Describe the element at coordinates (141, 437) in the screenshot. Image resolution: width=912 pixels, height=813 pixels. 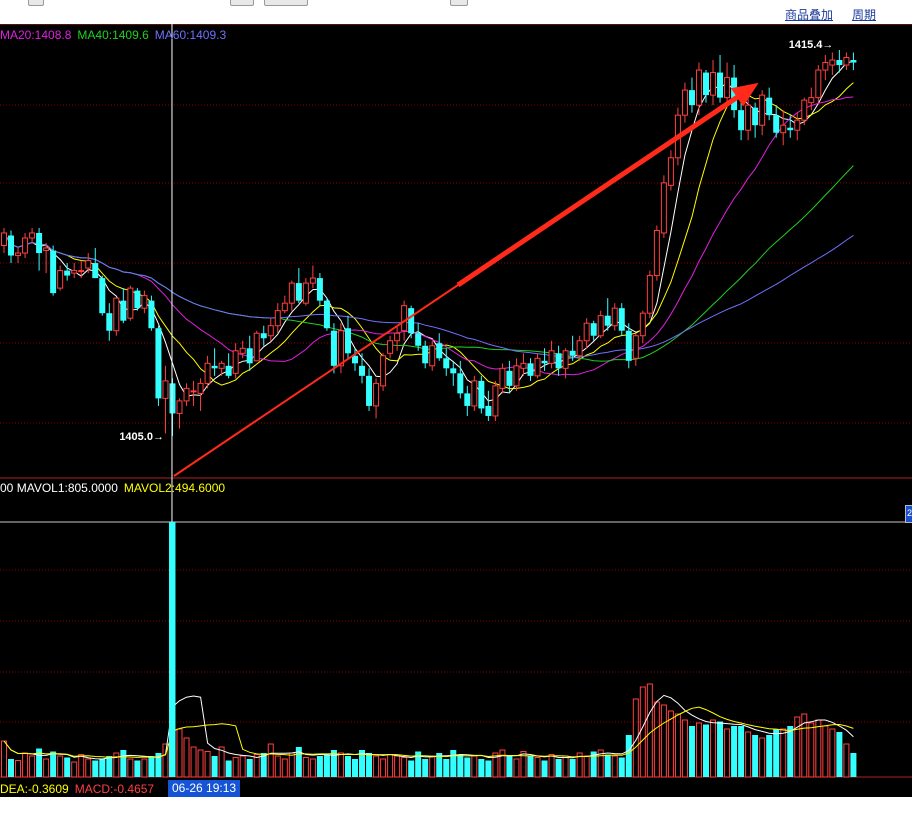
I see `low-price-label: 1405.0→` at that location.